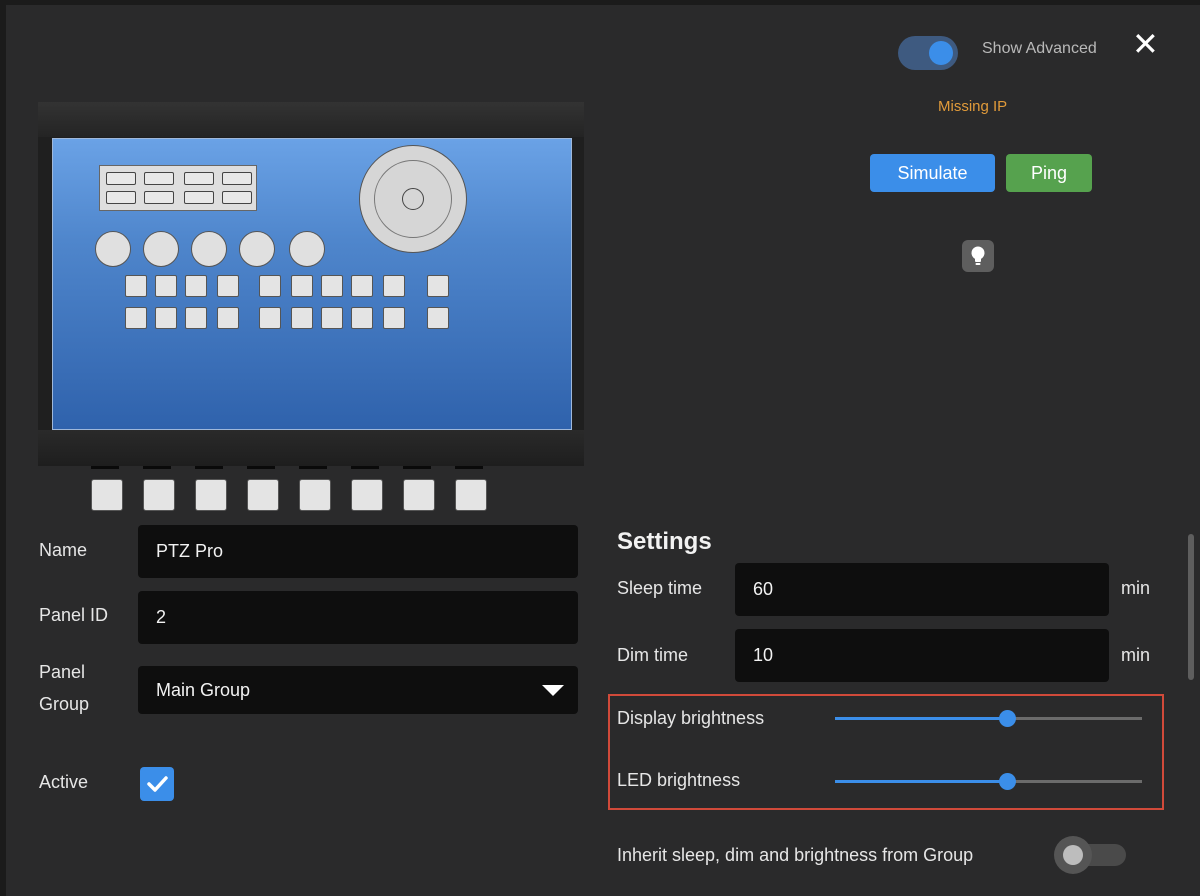  What do you see at coordinates (660, 588) in the screenshot?
I see `sleep-time-label: Sleep time` at bounding box center [660, 588].